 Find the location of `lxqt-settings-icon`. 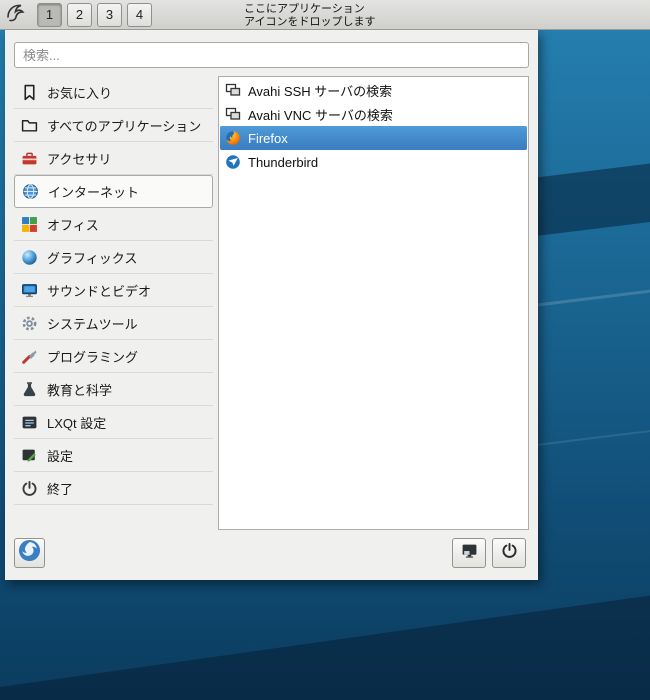

lxqt-settings-icon is located at coordinates (29, 422).